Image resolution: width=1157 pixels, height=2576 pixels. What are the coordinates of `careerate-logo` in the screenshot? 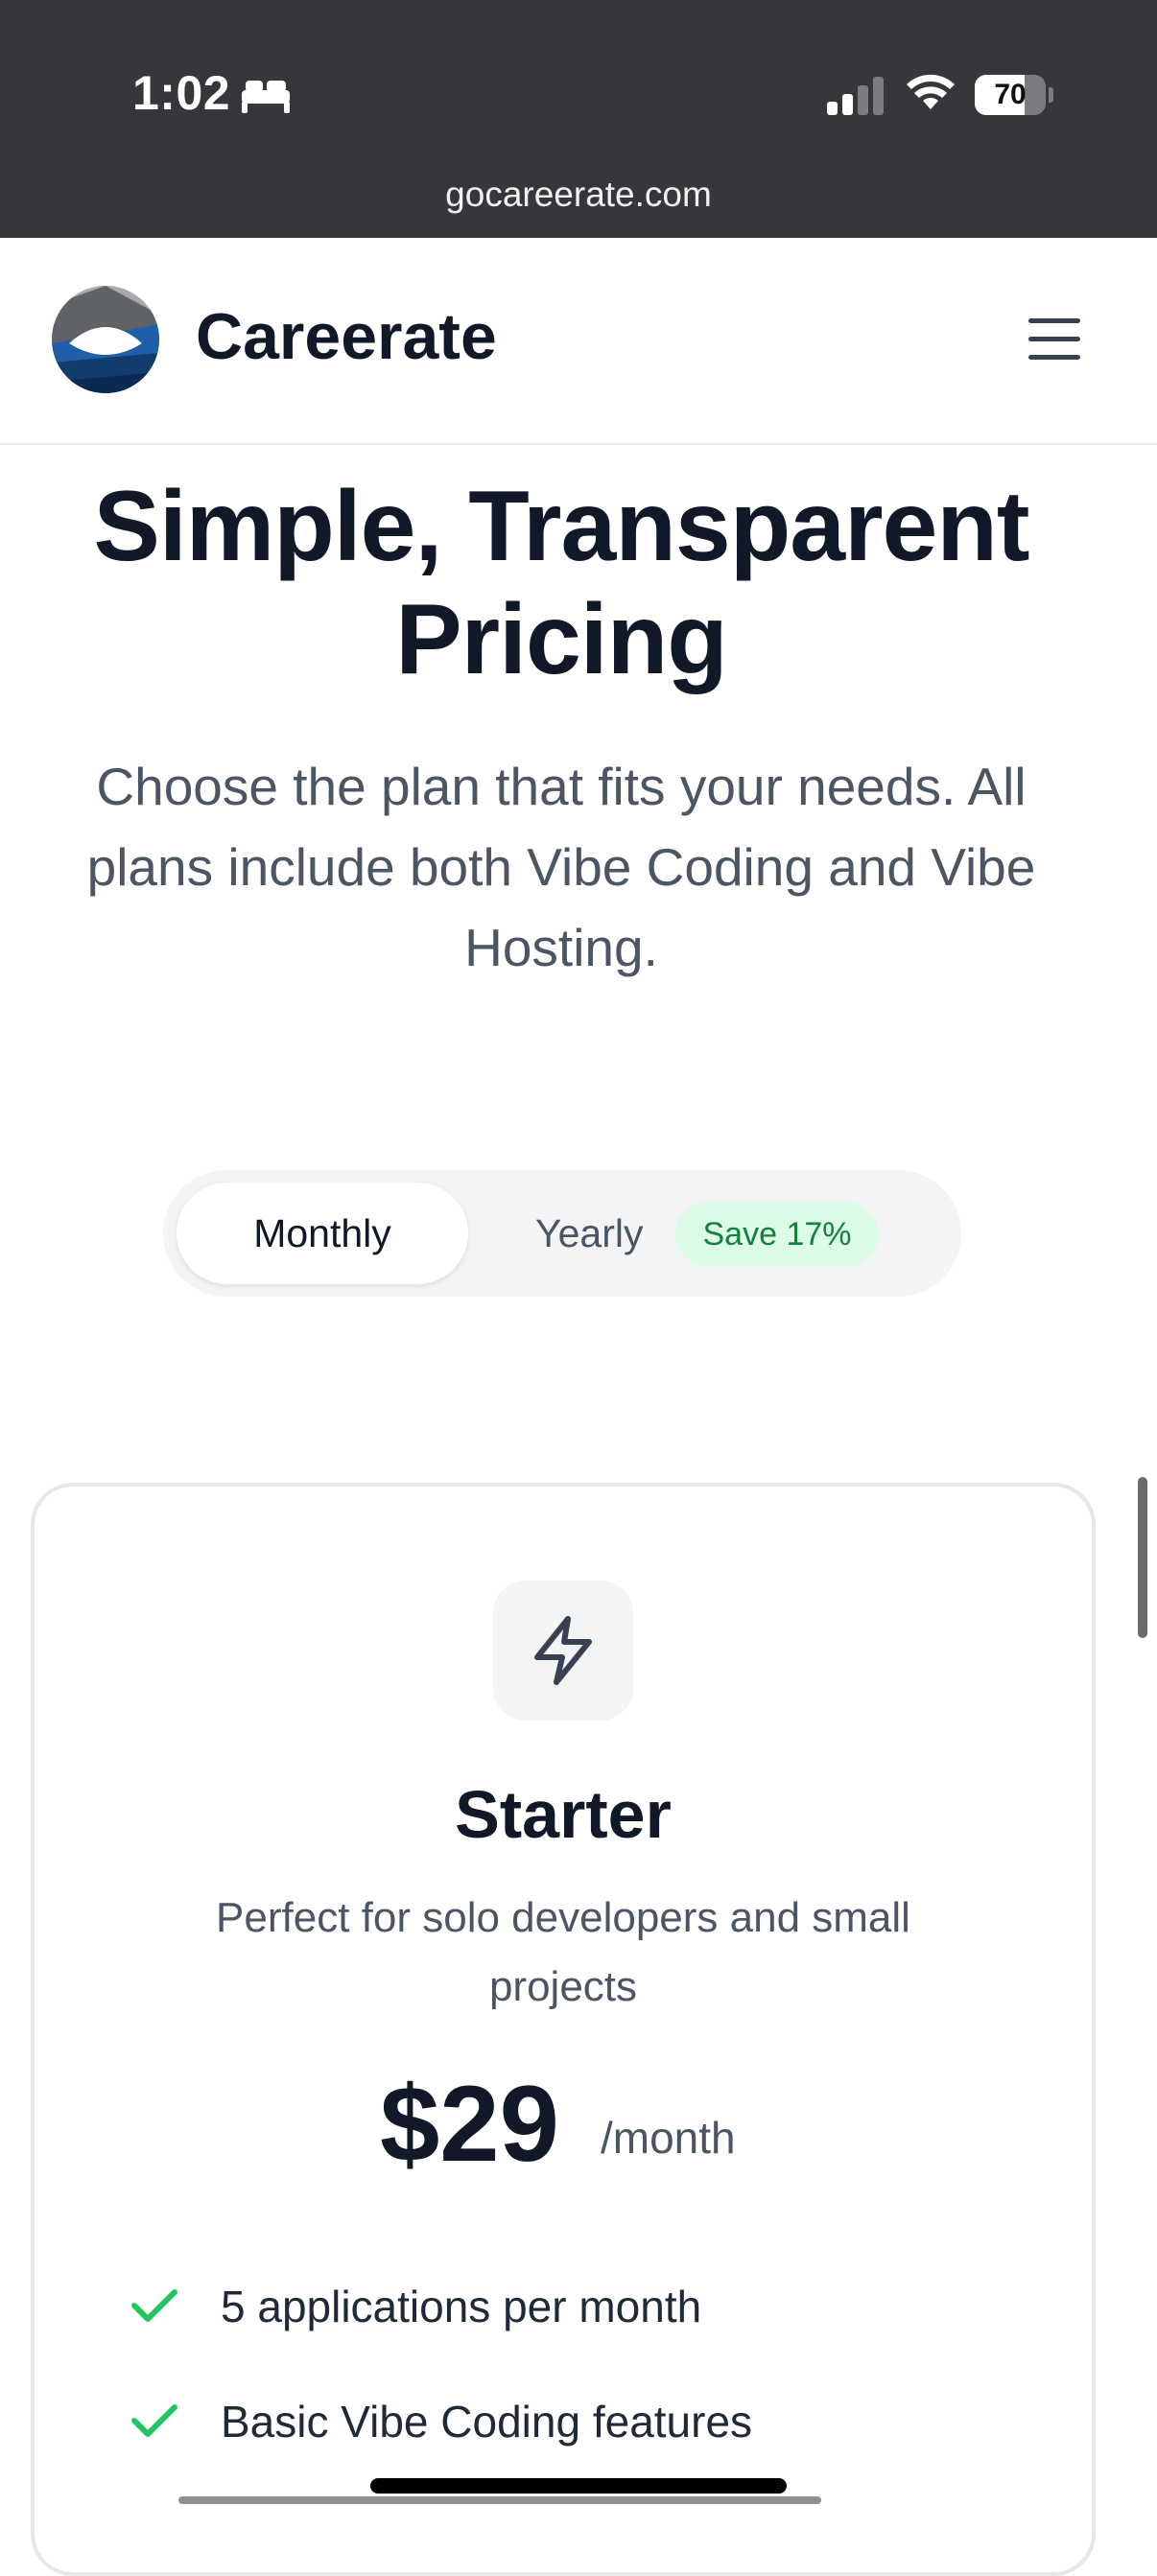 It's located at (105, 339).